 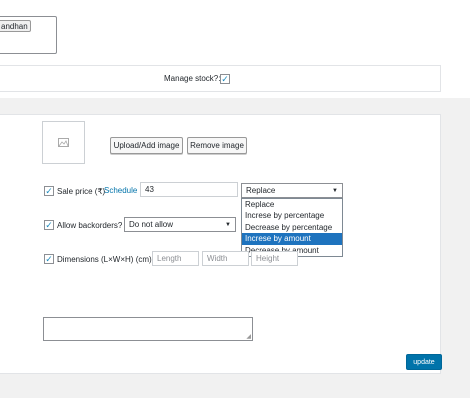 What do you see at coordinates (292, 215) in the screenshot?
I see `option-increase-percentage: Increse by percentage` at bounding box center [292, 215].